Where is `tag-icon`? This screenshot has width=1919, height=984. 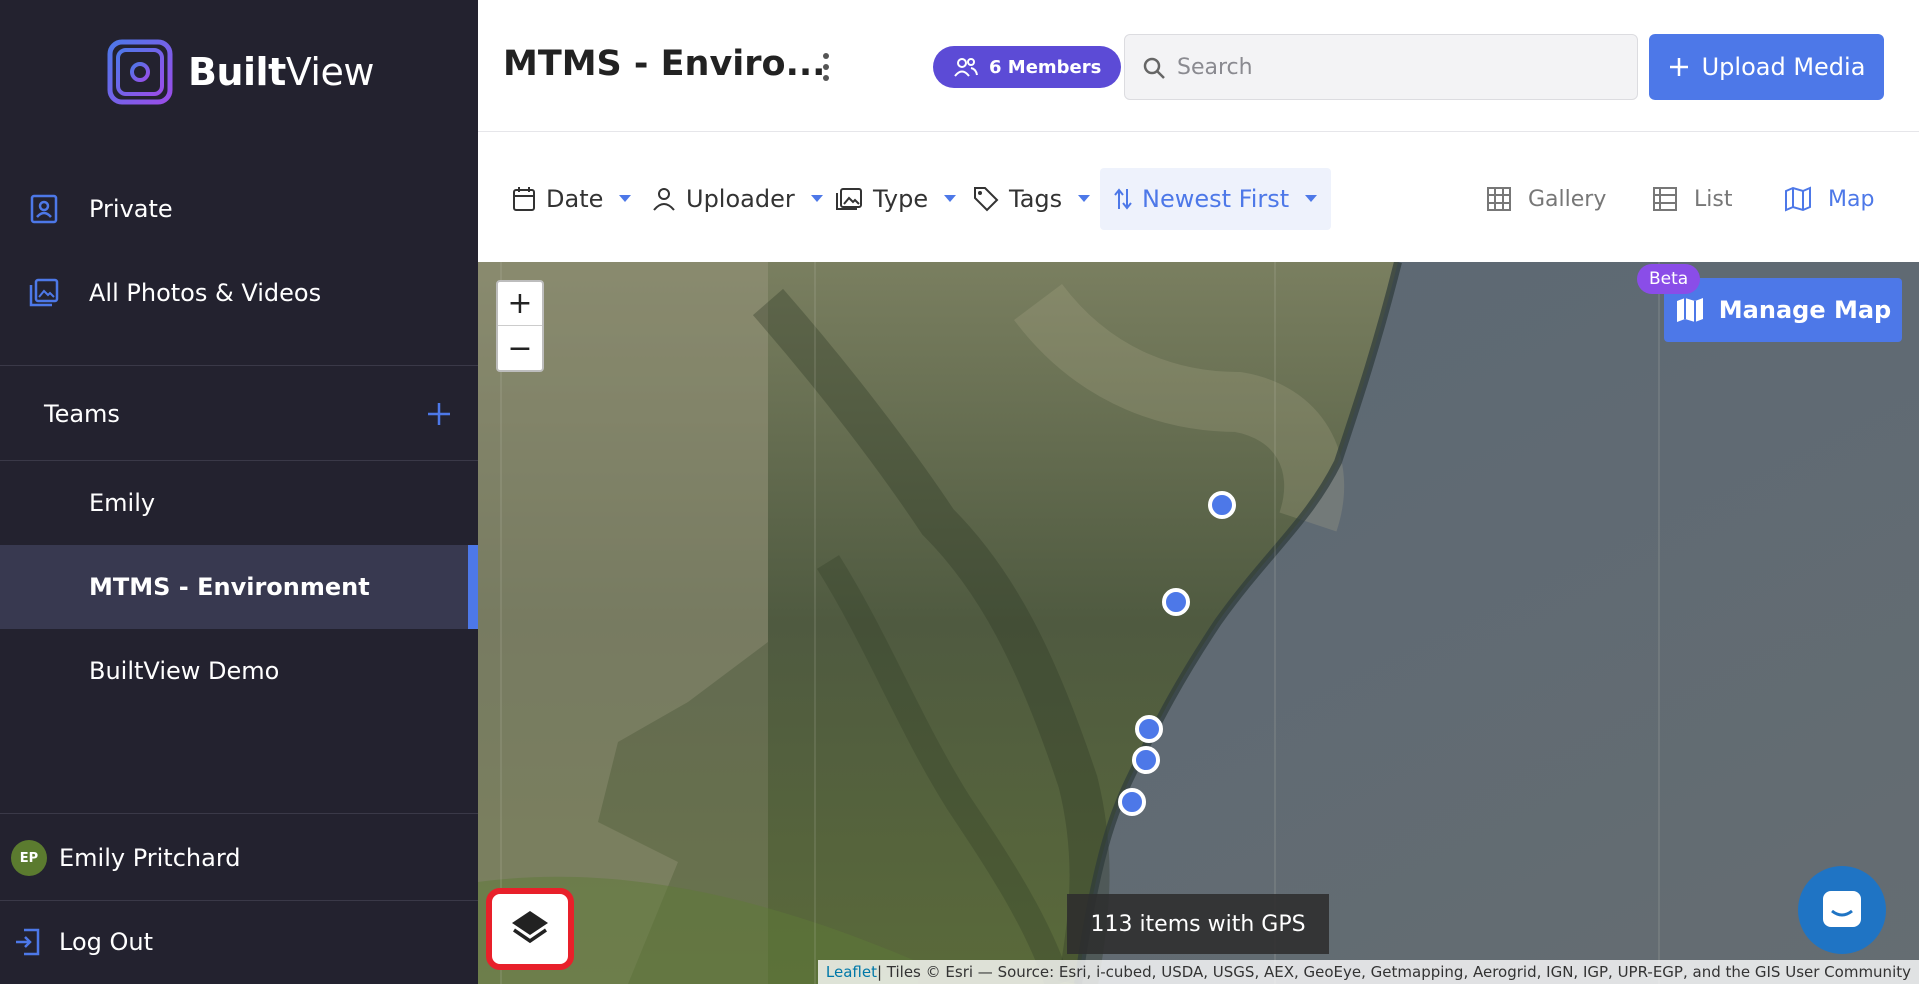 tag-icon is located at coordinates (986, 199).